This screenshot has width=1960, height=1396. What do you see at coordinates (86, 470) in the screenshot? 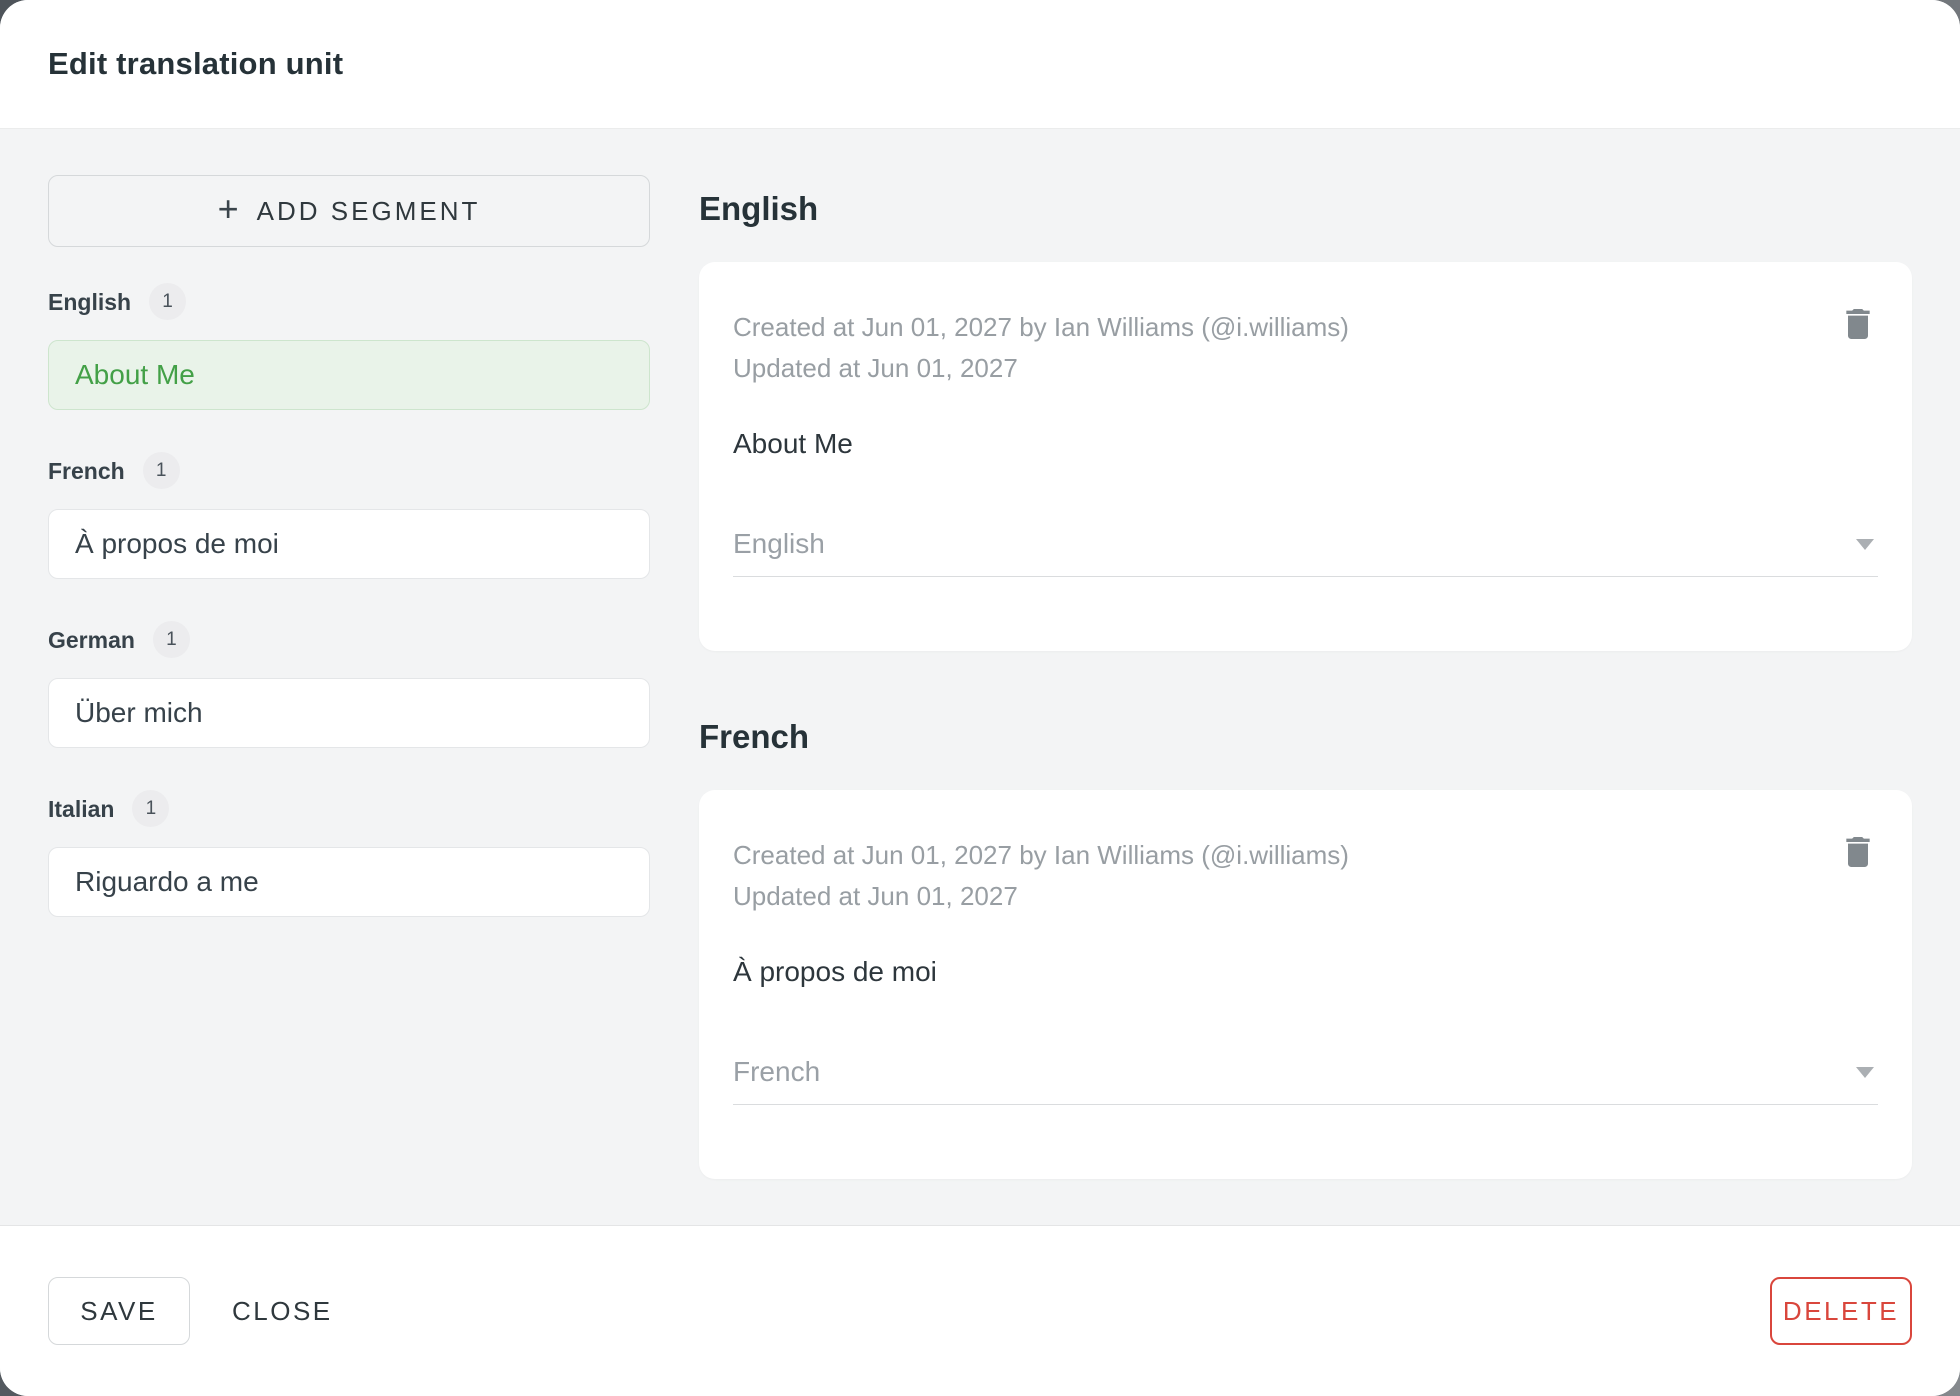
I see `language-label: French` at bounding box center [86, 470].